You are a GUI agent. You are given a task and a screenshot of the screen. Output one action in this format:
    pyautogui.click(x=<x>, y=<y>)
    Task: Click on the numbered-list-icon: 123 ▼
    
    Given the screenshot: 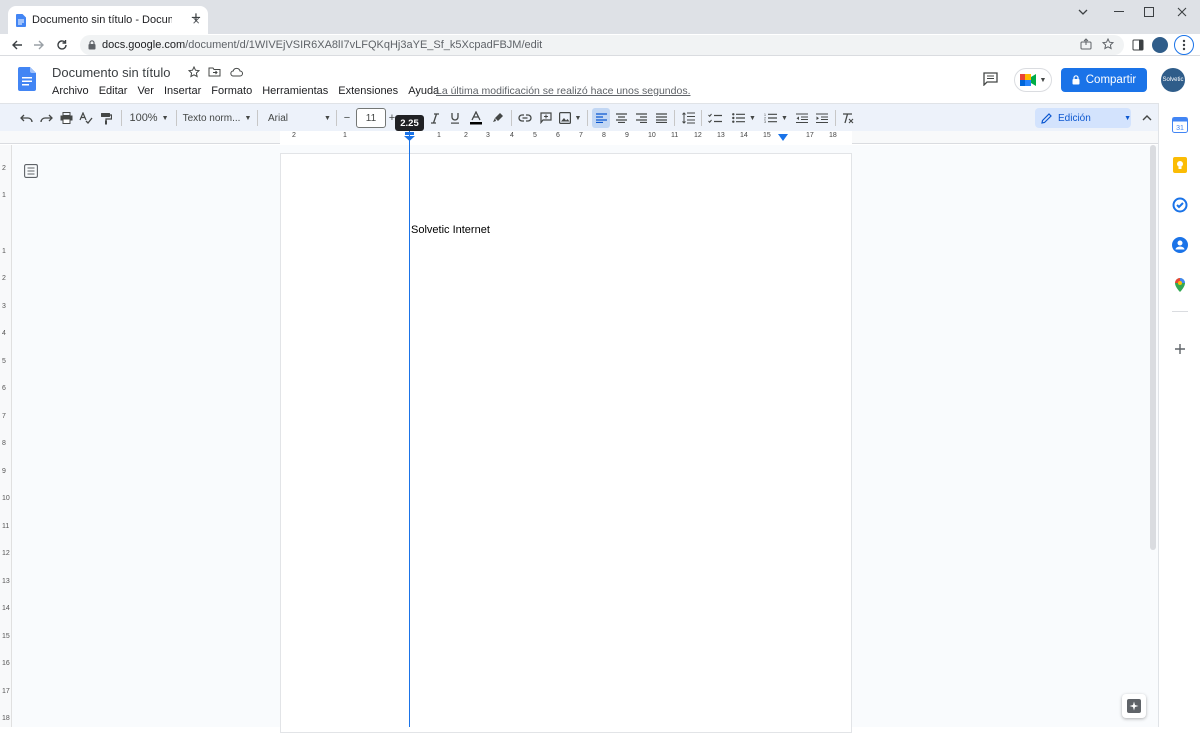 What is the action you would take?
    pyautogui.click(x=776, y=118)
    